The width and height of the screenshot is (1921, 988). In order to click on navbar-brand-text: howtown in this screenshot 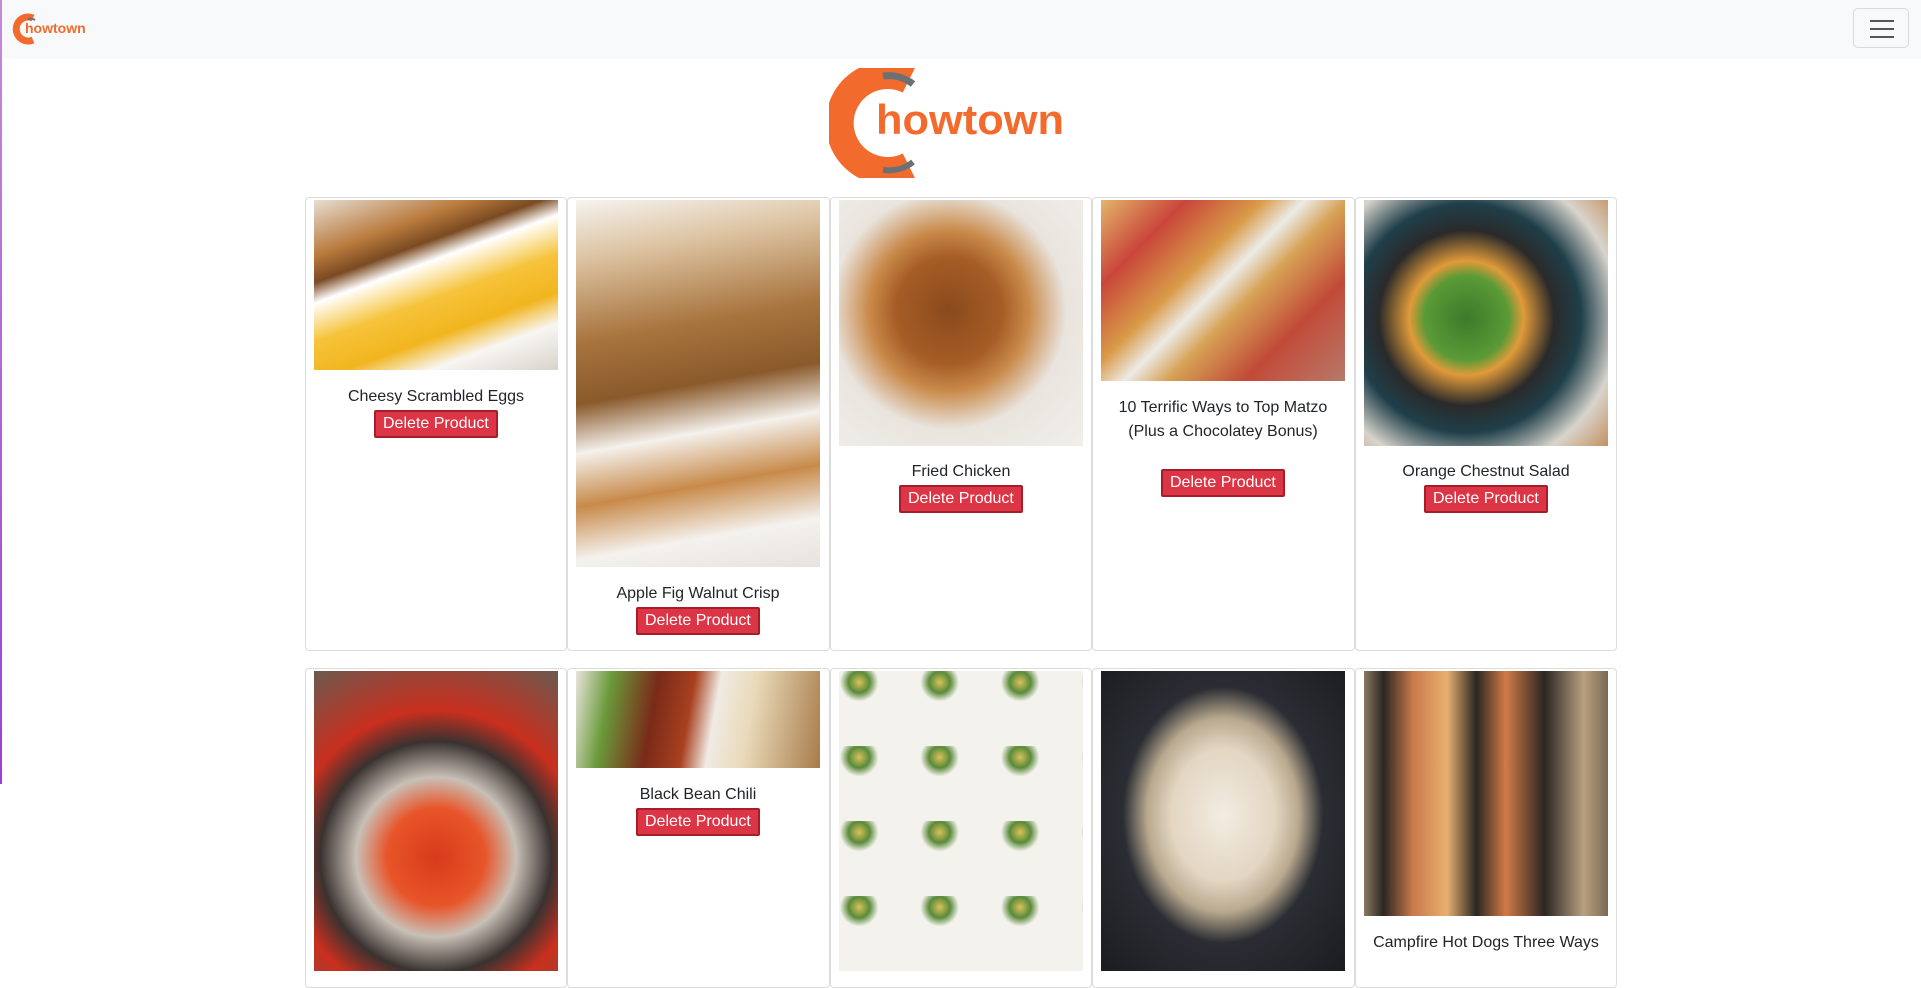, I will do `click(55, 28)`.